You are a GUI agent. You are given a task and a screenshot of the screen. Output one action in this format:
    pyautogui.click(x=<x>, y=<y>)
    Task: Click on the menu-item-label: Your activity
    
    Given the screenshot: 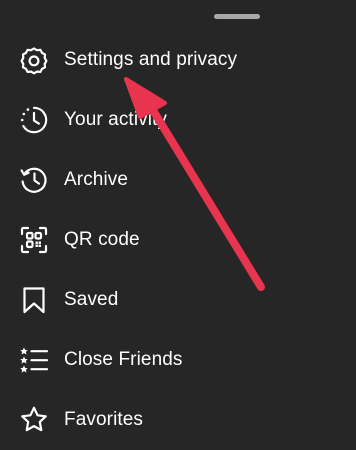 What is the action you would take?
    pyautogui.click(x=116, y=119)
    